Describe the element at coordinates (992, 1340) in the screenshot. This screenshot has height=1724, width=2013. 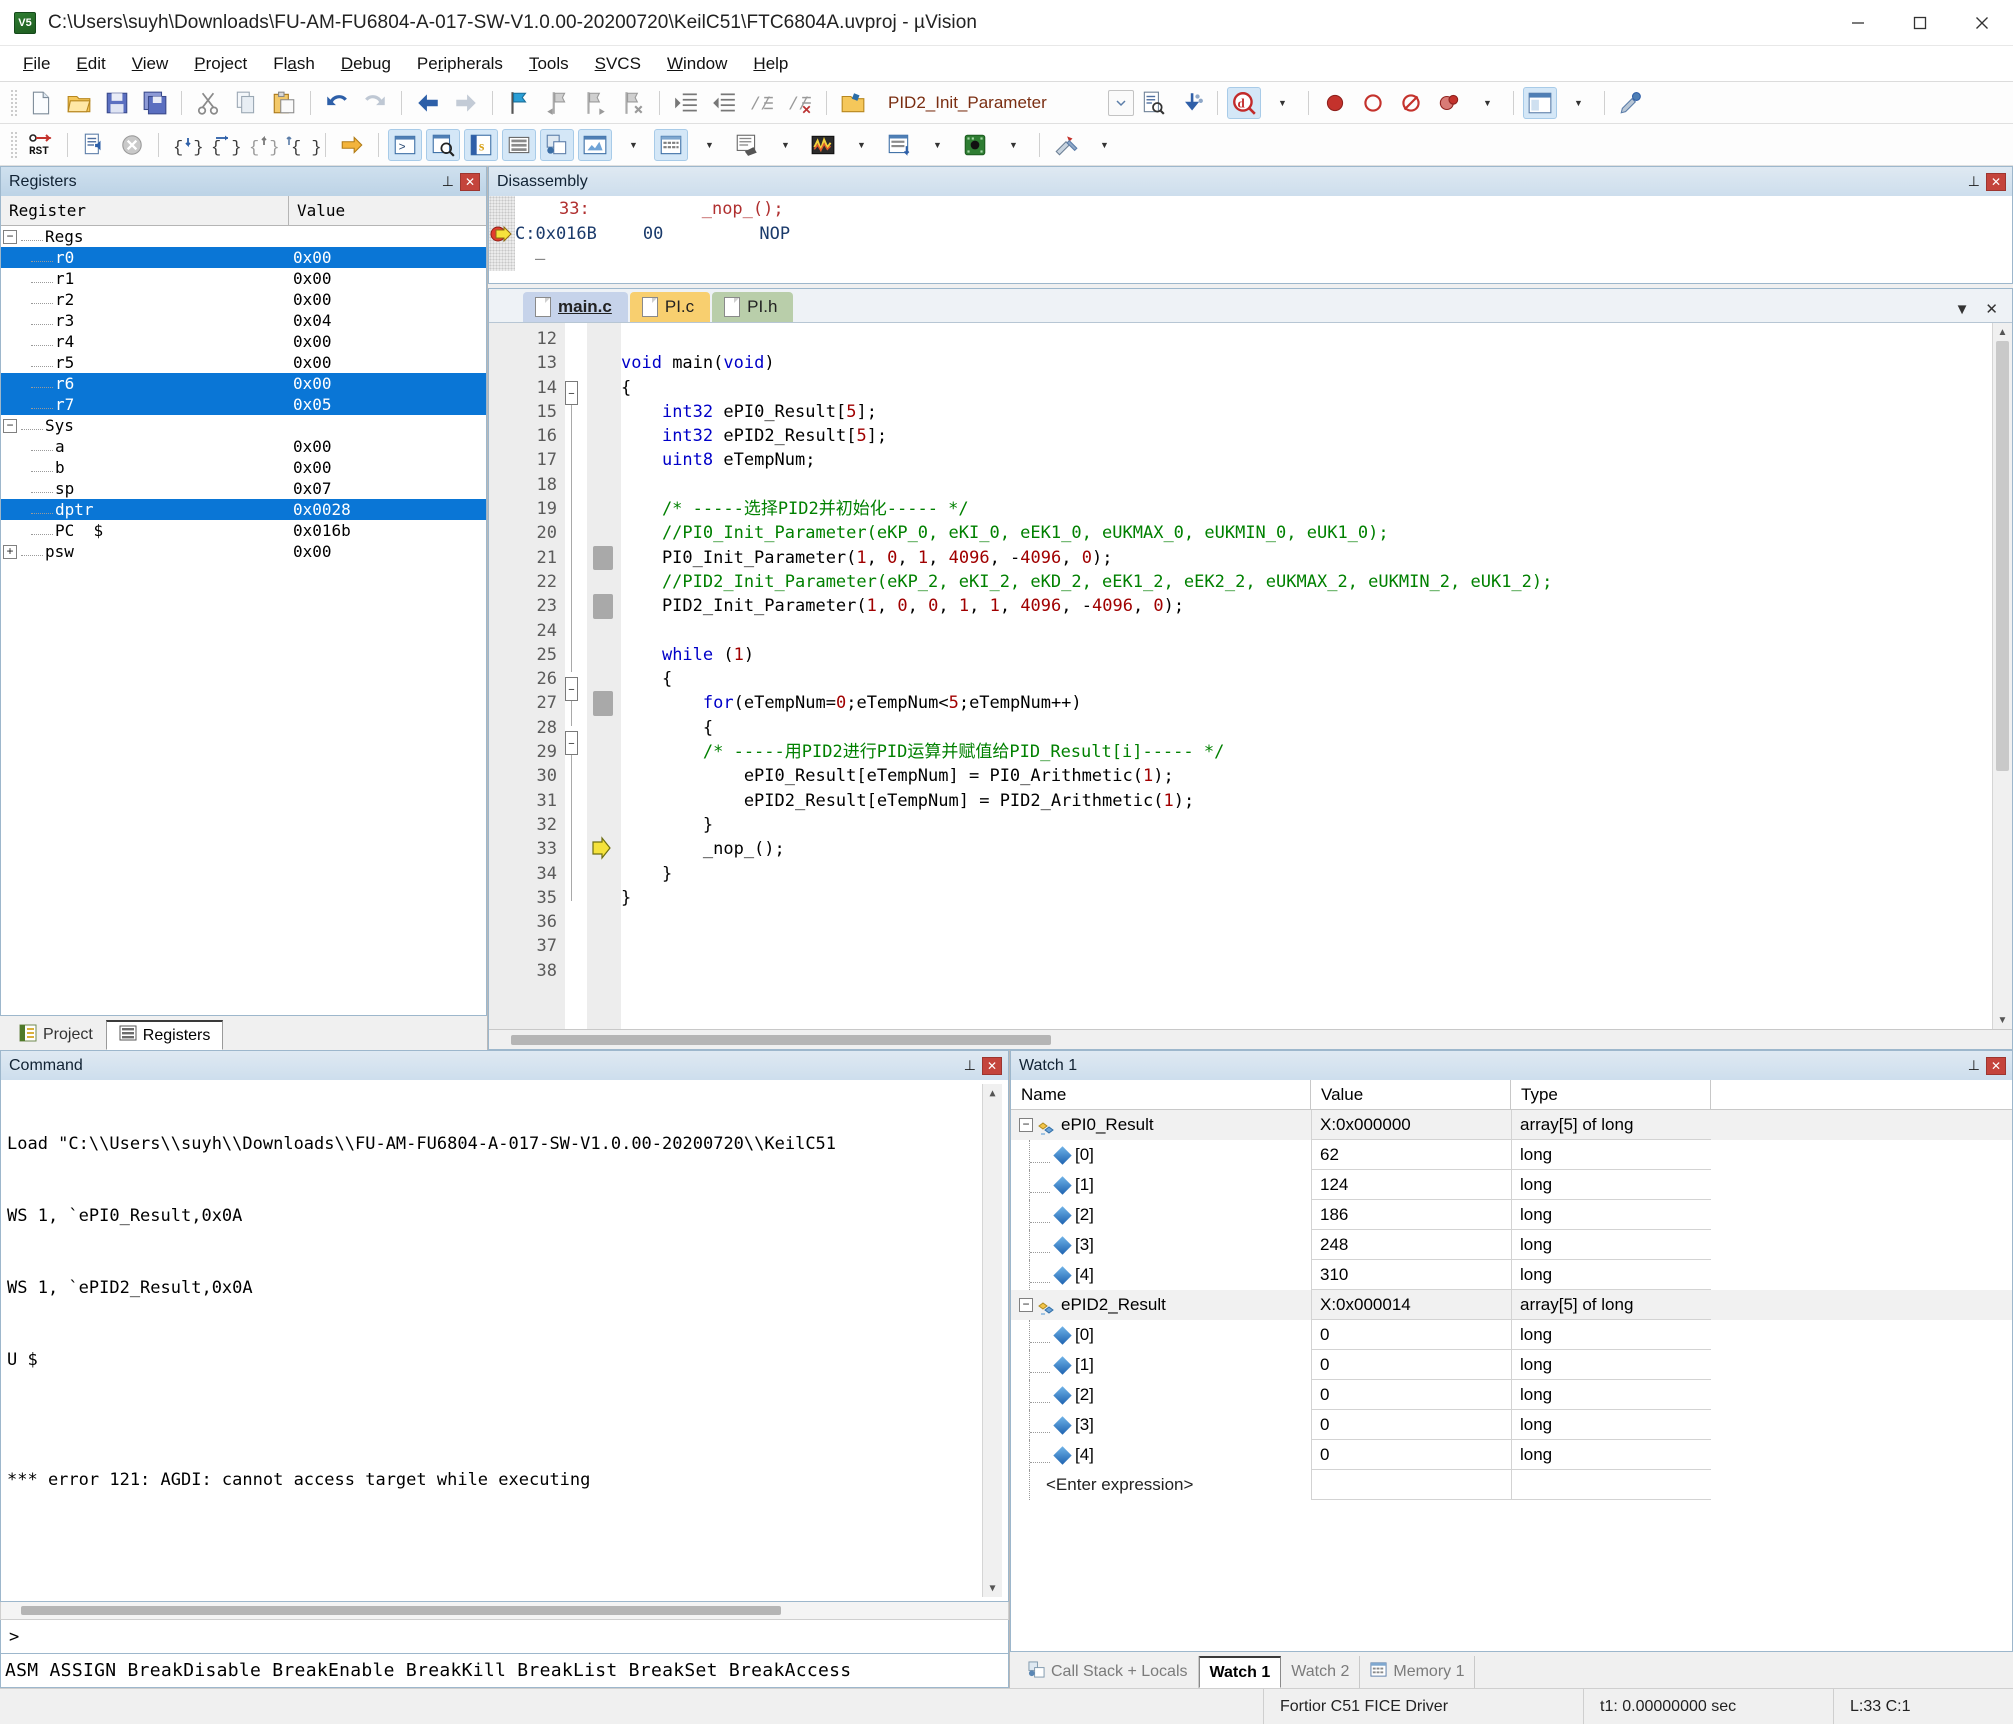
I see `command-vertical-scrollbar: ▲ ▼` at that location.